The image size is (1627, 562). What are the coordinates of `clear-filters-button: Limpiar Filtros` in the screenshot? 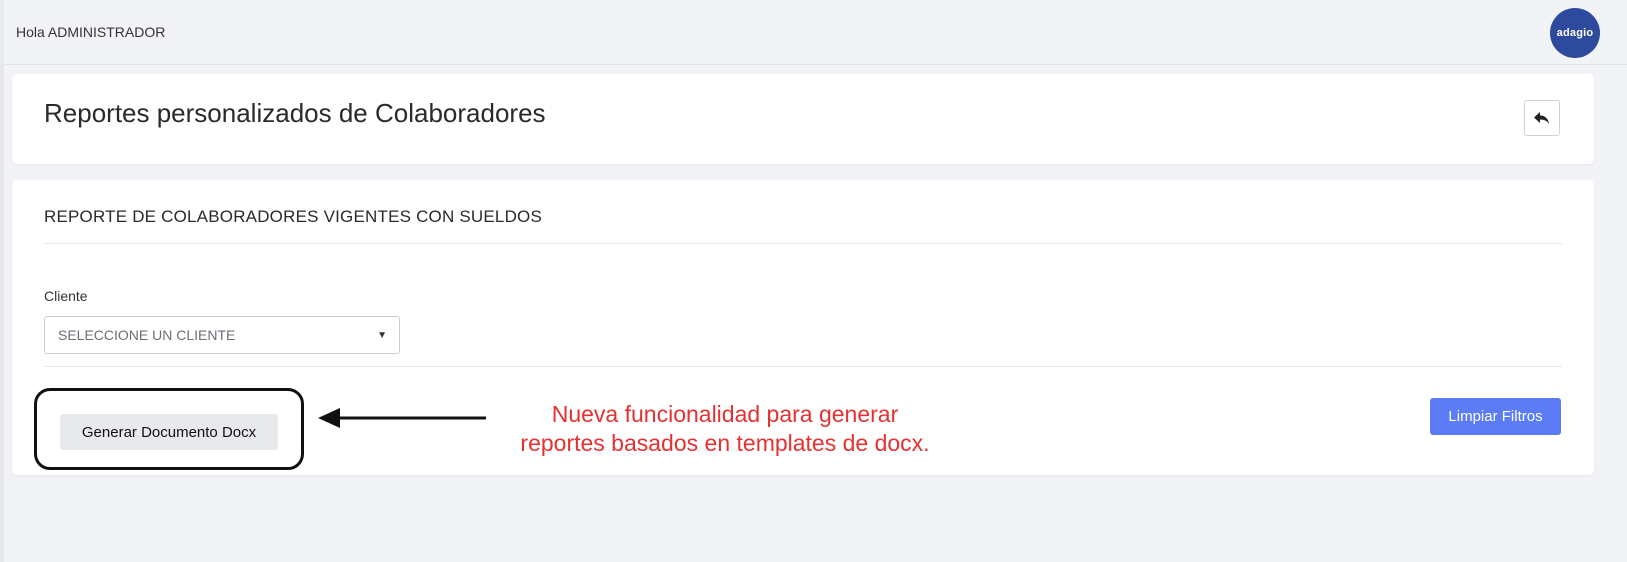 It's located at (1495, 416).